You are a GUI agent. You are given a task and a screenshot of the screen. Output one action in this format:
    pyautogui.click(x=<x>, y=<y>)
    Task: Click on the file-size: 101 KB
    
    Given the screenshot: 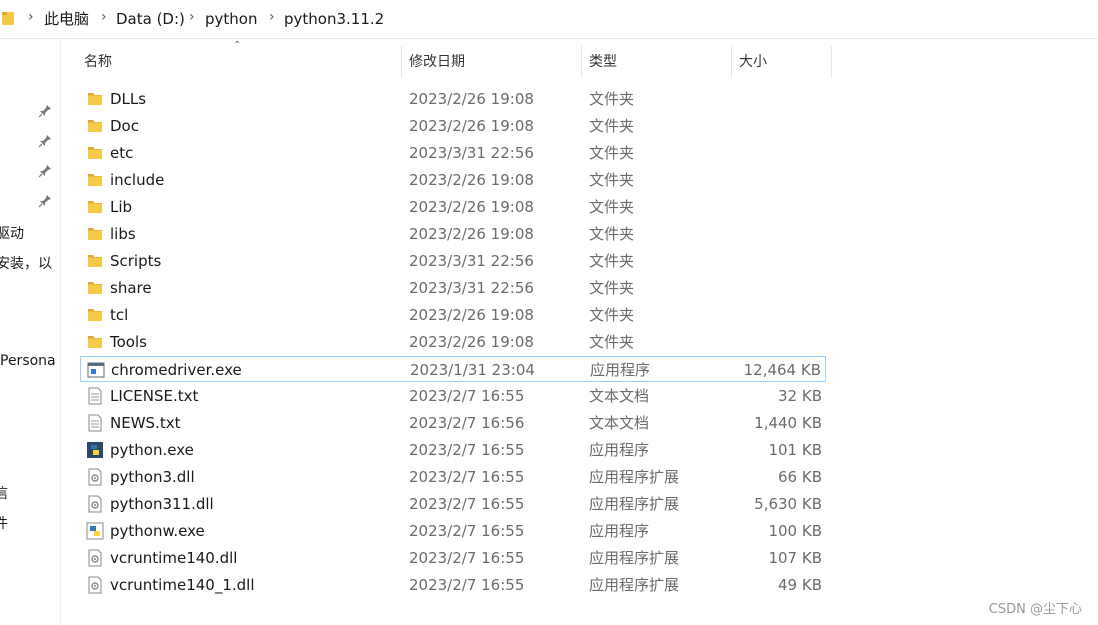 What is the action you would take?
    pyautogui.click(x=795, y=450)
    